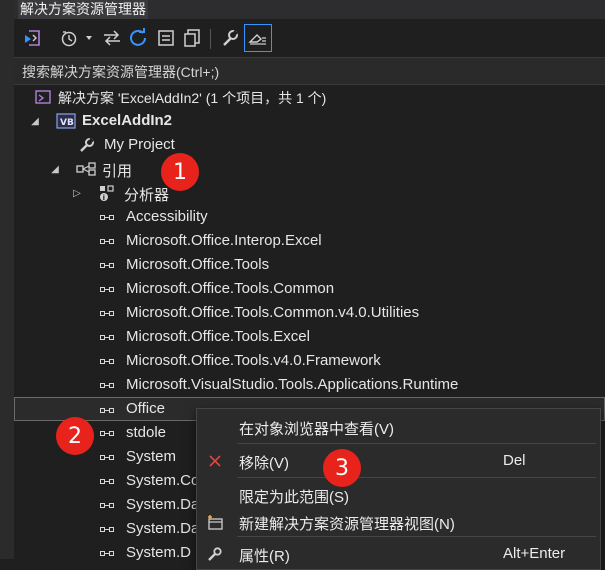 The height and width of the screenshot is (570, 605). I want to click on reference-item: Accessibility, so click(309, 217).